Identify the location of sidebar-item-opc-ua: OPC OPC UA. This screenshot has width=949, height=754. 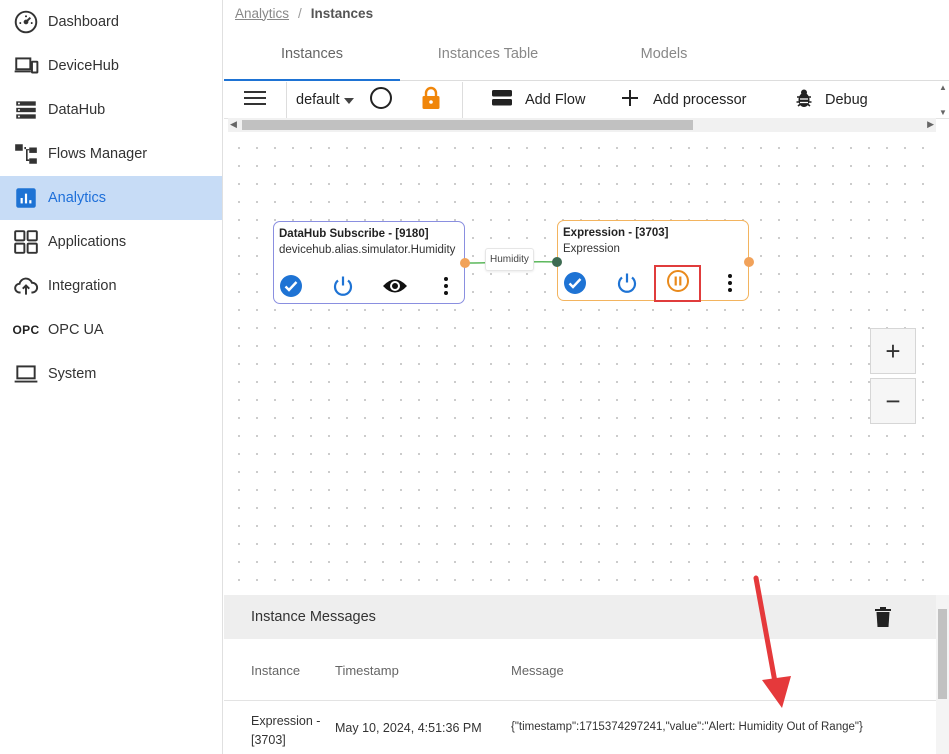
(111, 330).